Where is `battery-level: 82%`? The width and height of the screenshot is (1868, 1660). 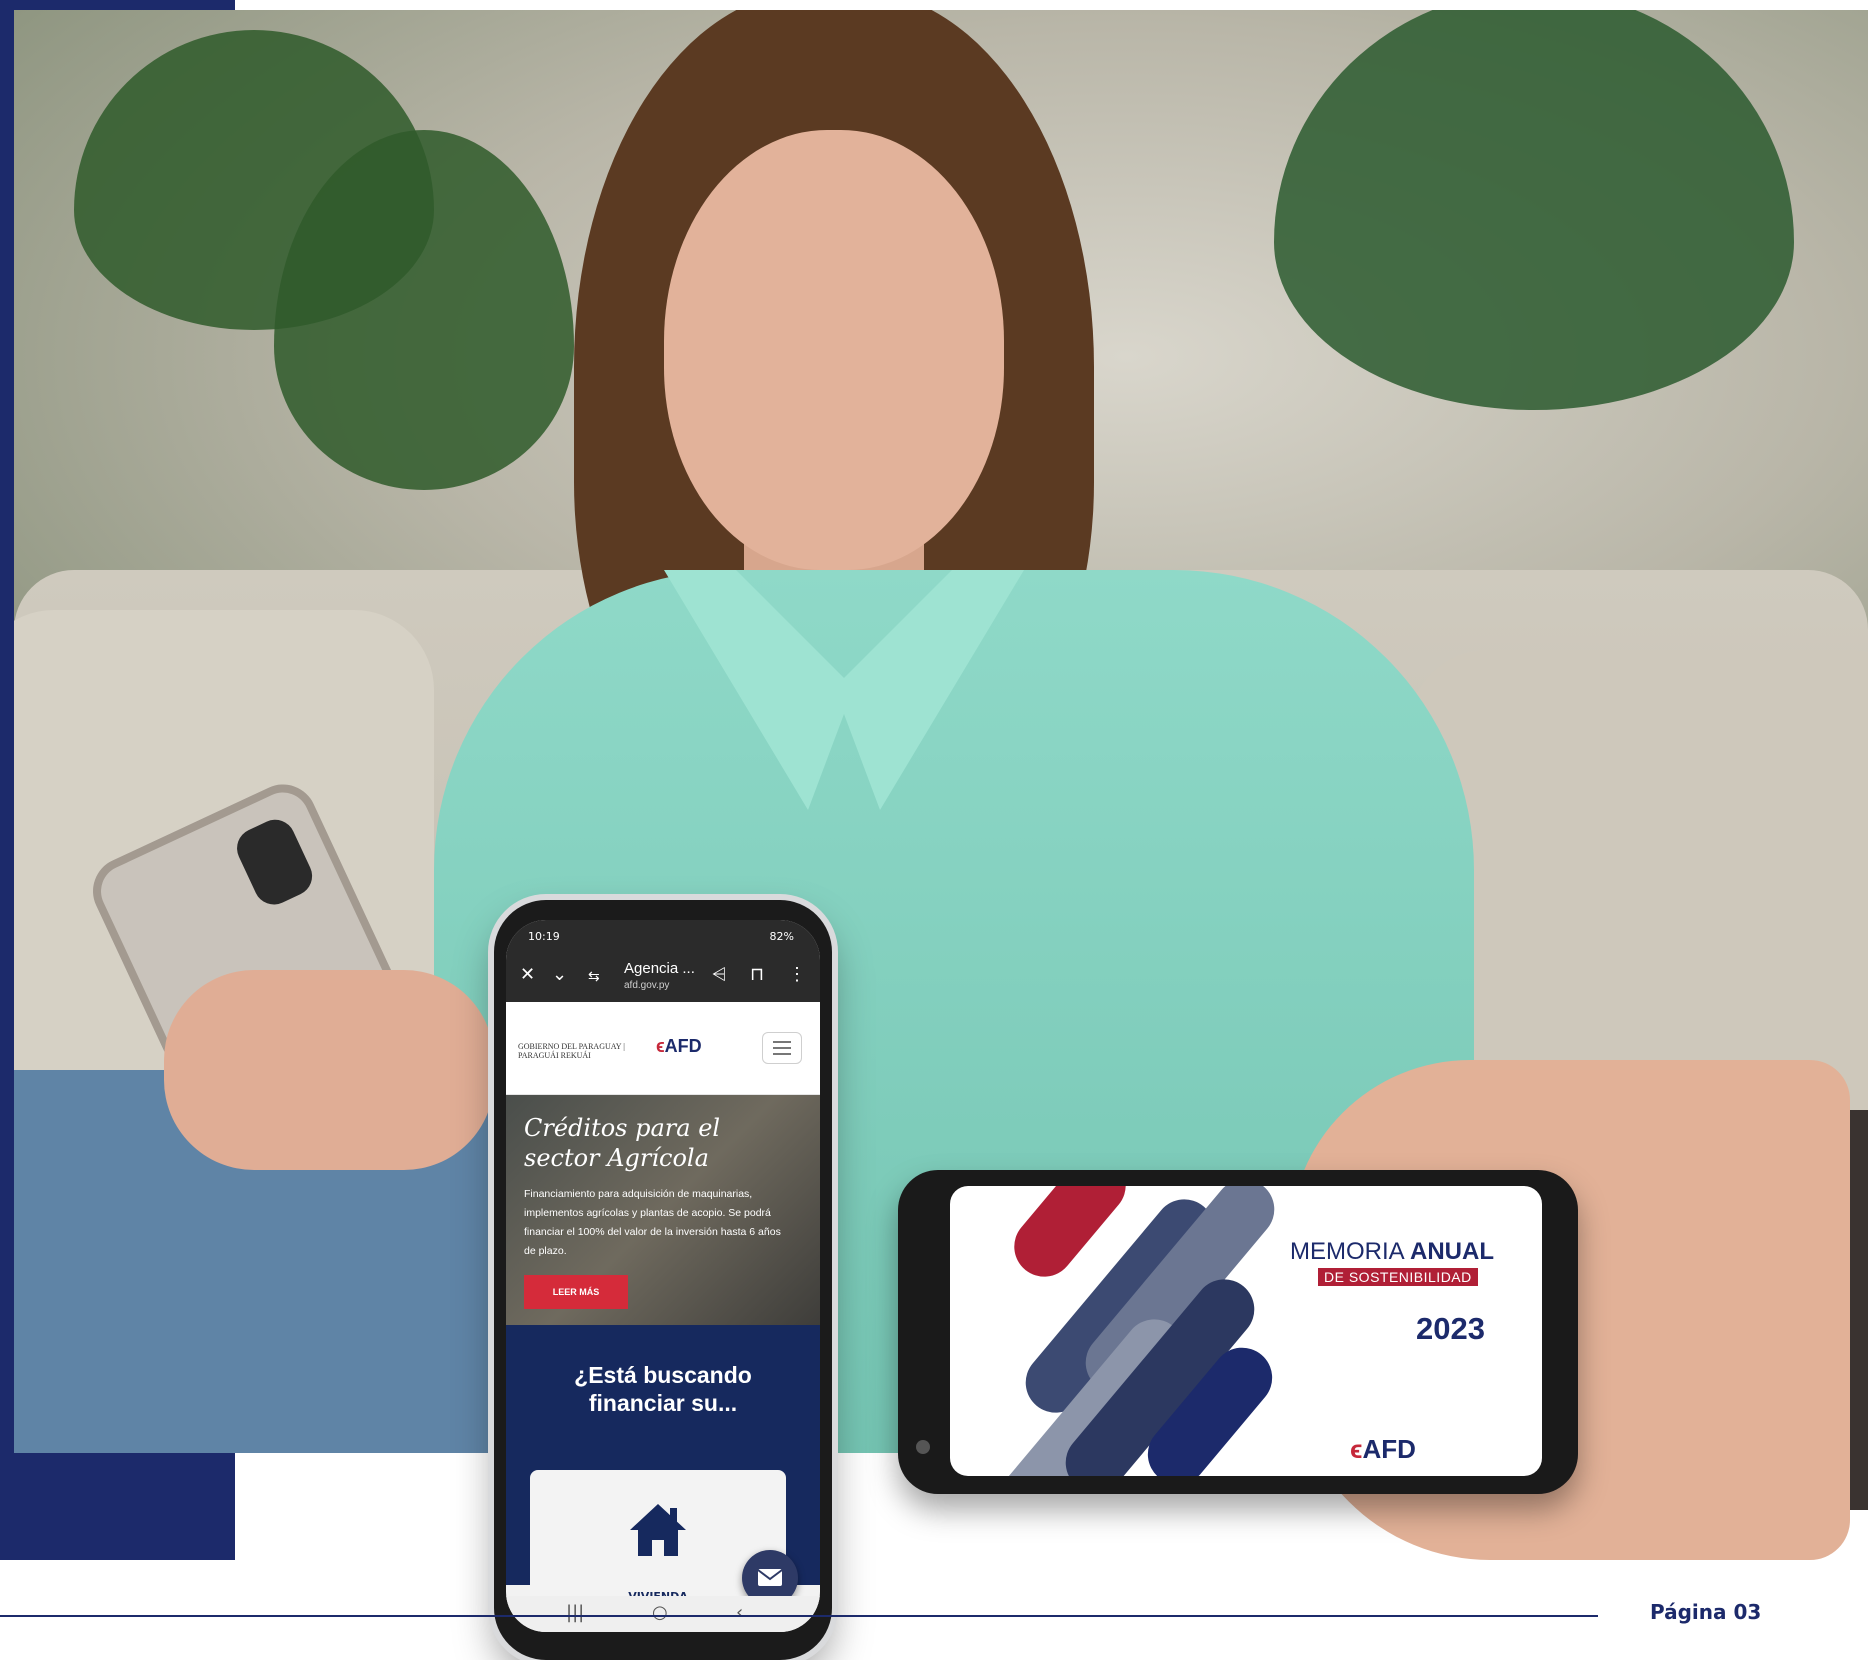
battery-level: 82% is located at coordinates (781, 936).